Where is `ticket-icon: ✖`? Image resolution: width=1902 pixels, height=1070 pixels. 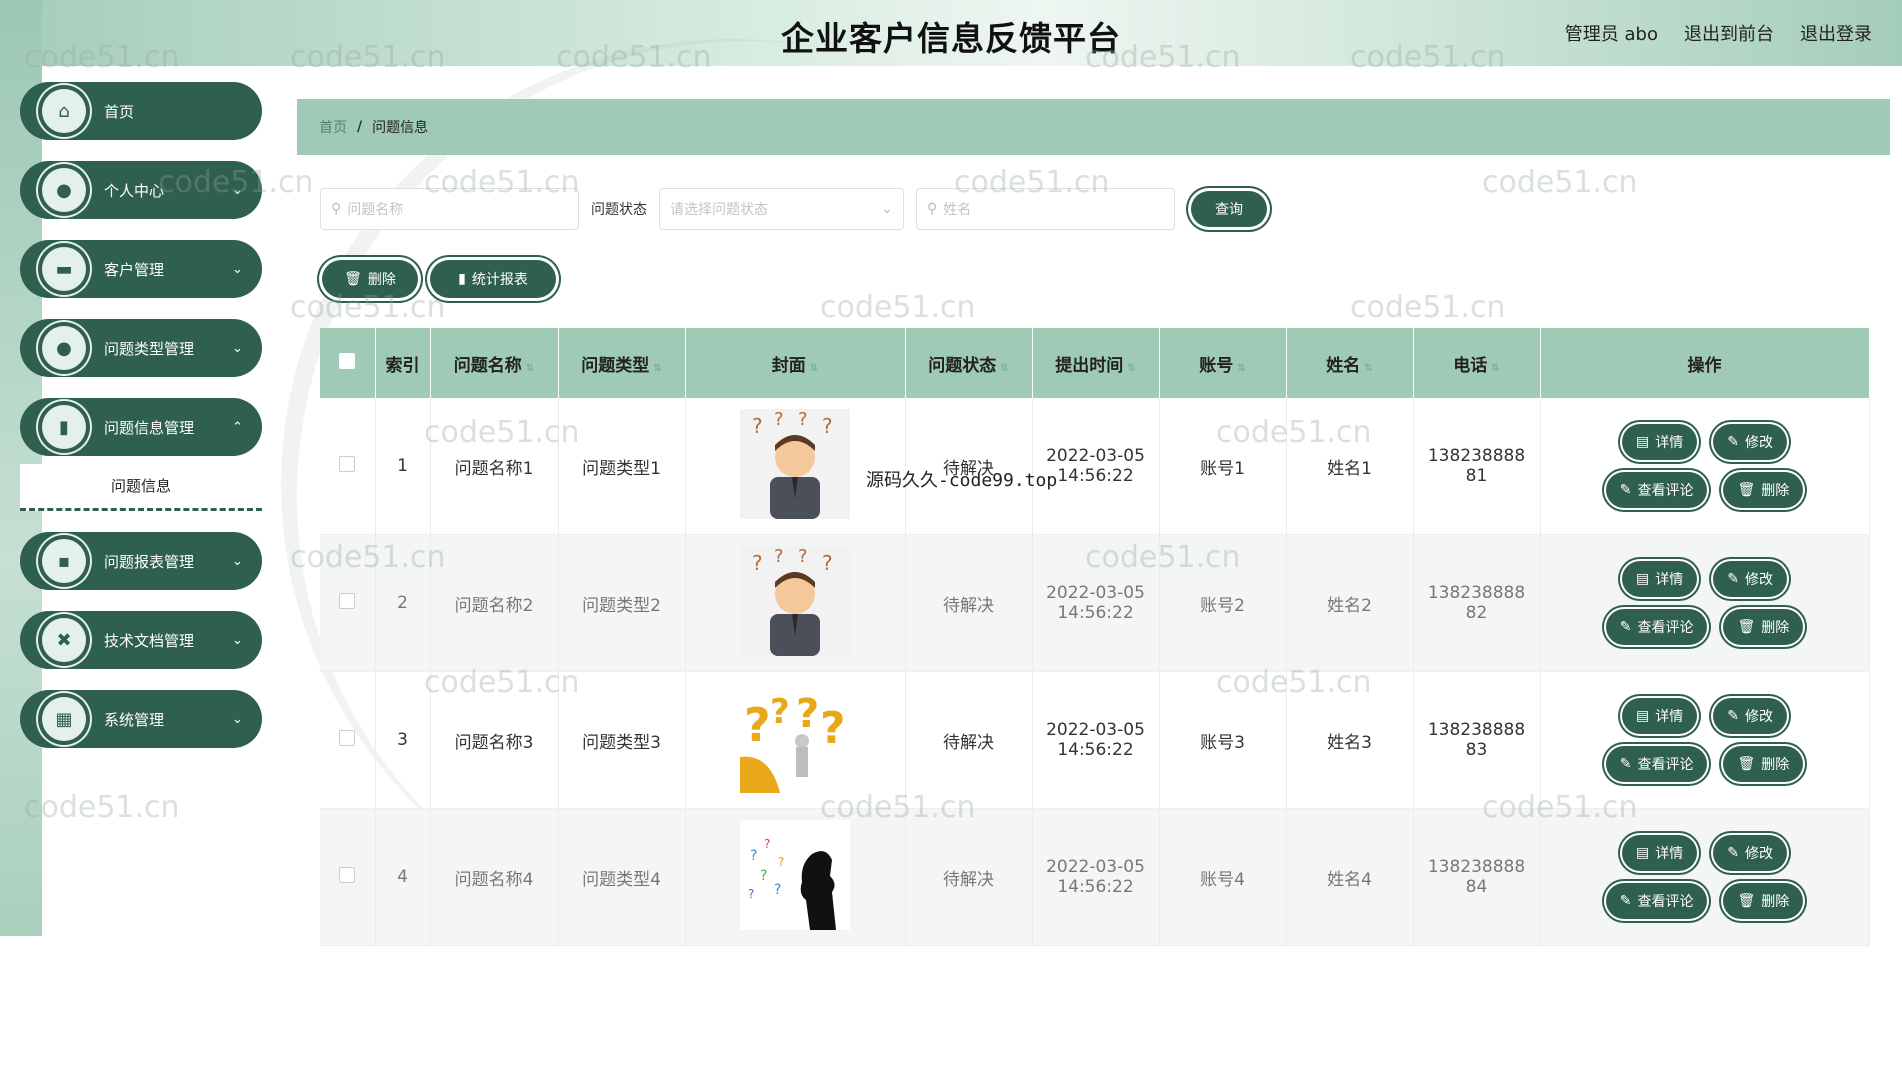 ticket-icon: ✖ is located at coordinates (64, 640).